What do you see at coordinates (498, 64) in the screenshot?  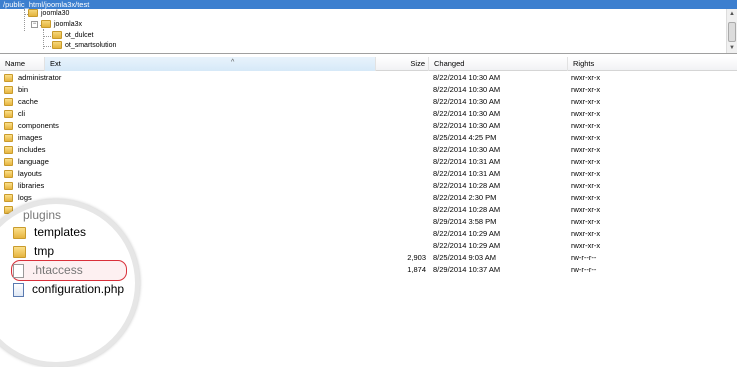 I see `column-header-changed: Changed` at bounding box center [498, 64].